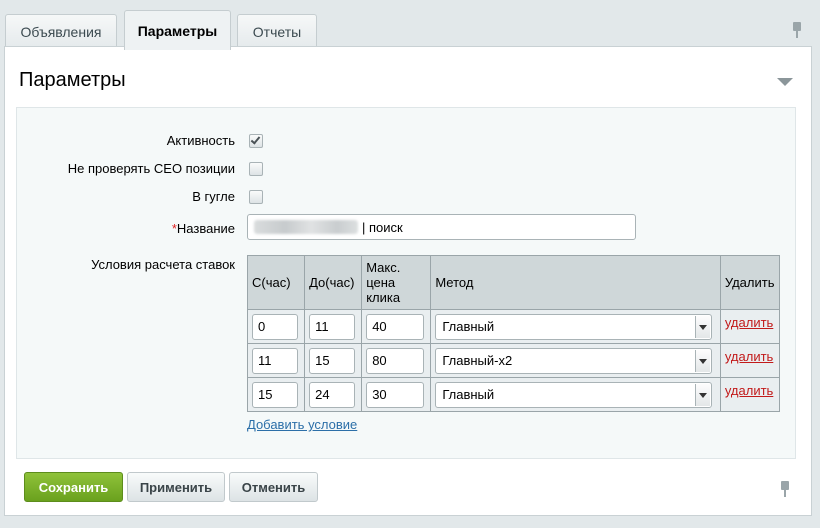 This screenshot has width=820, height=528. What do you see at coordinates (395, 326) in the screenshot?
I see `max-price-input: 40` at bounding box center [395, 326].